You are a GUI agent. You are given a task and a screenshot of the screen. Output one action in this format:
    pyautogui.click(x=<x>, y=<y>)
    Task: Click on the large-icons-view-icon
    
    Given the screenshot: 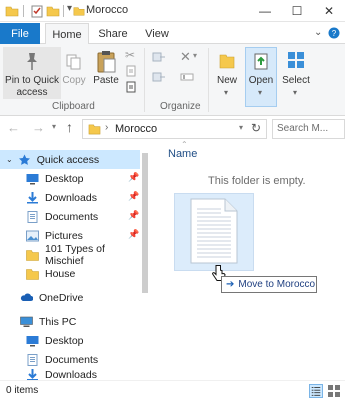 What is the action you would take?
    pyautogui.click(x=334, y=391)
    